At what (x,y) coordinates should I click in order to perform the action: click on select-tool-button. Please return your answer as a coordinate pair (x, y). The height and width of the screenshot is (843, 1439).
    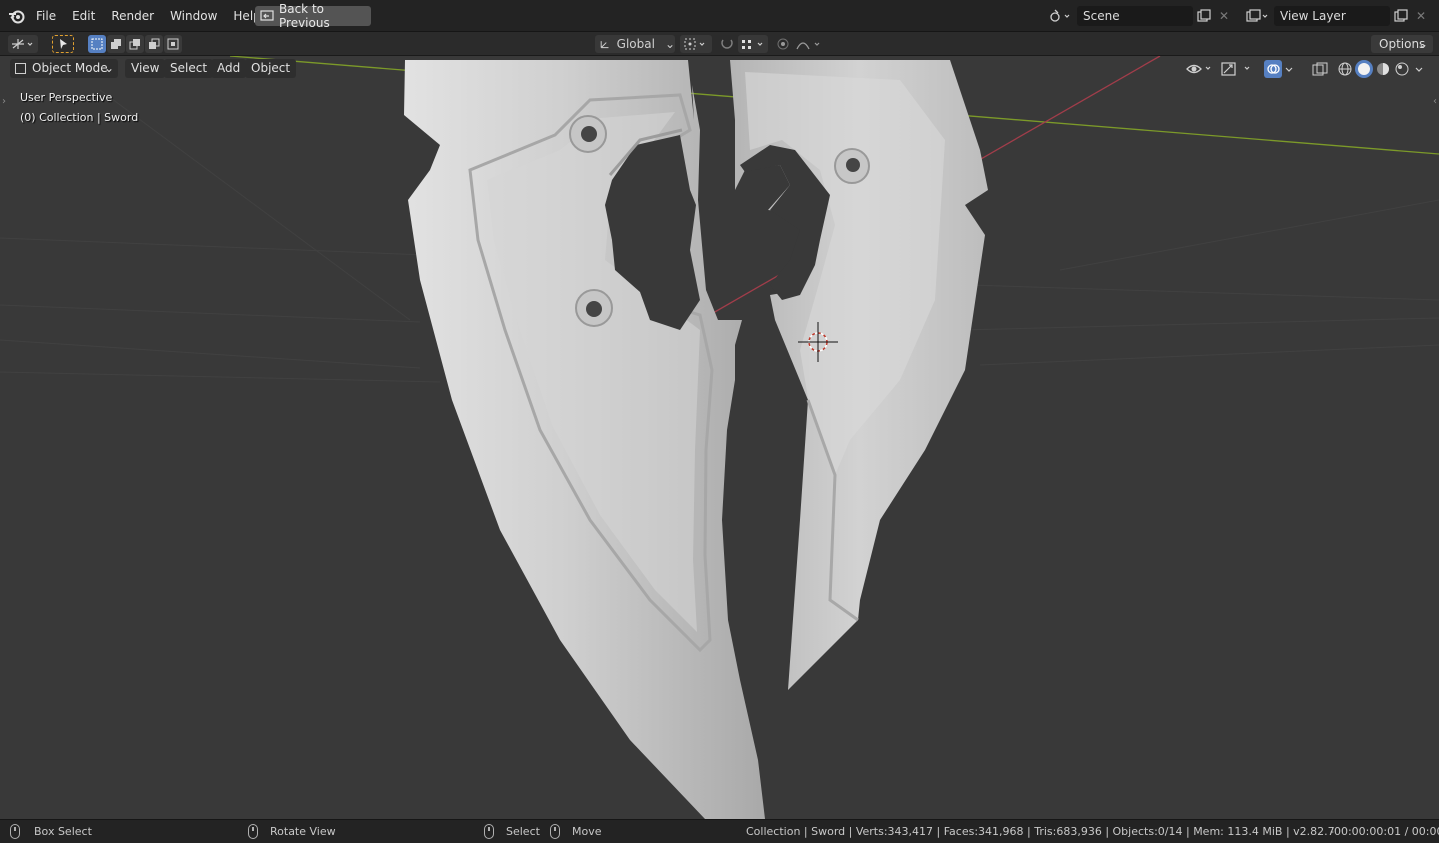
    Looking at the image, I should click on (63, 44).